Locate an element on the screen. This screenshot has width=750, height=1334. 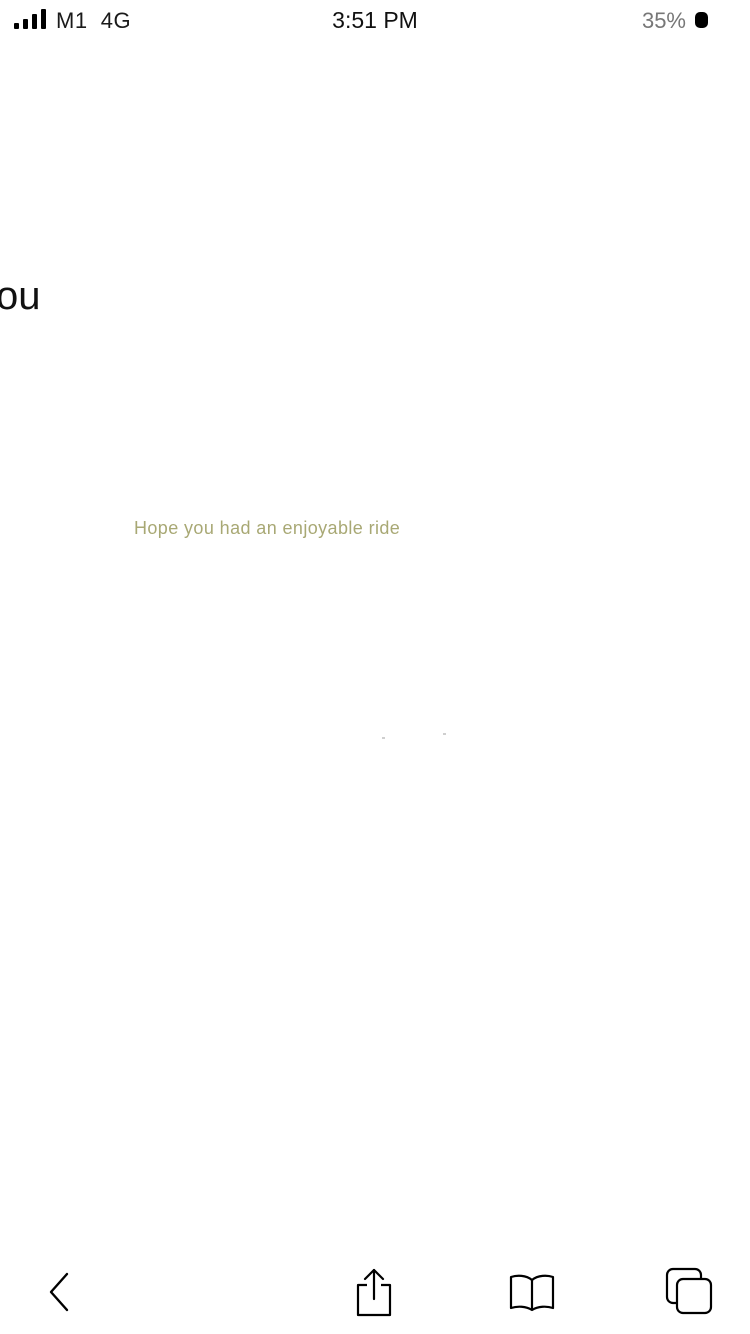
page-heading: ou is located at coordinates (20, 296).